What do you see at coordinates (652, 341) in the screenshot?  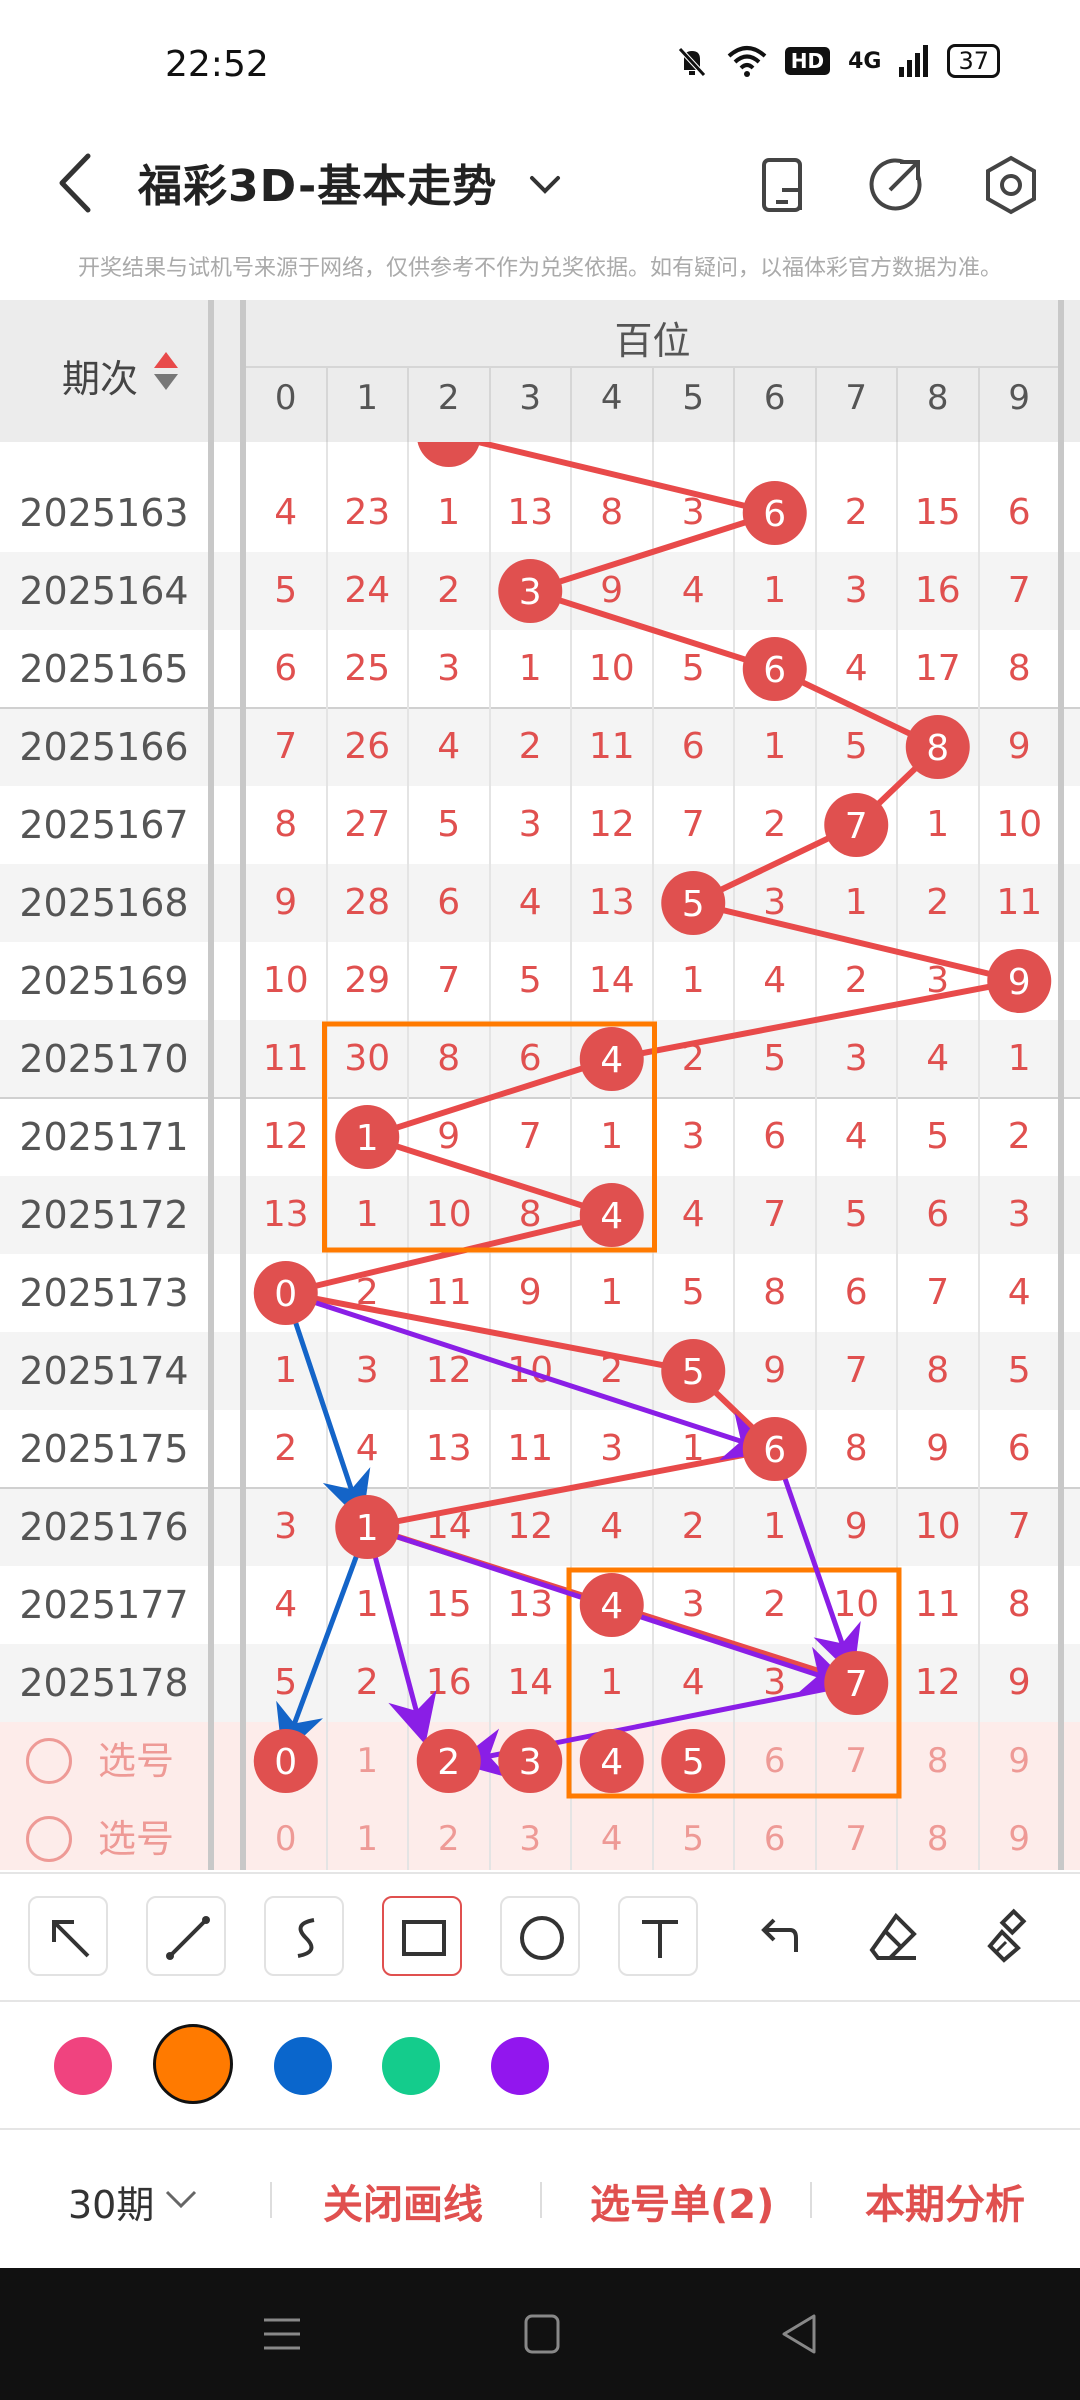 I see `hundreds-group-title: 百位` at bounding box center [652, 341].